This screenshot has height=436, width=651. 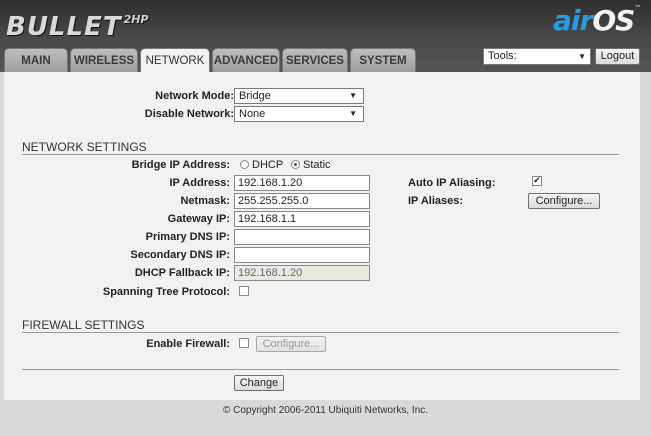 What do you see at coordinates (188, 344) in the screenshot?
I see `enable-firewall-label: Enable Firewall:` at bounding box center [188, 344].